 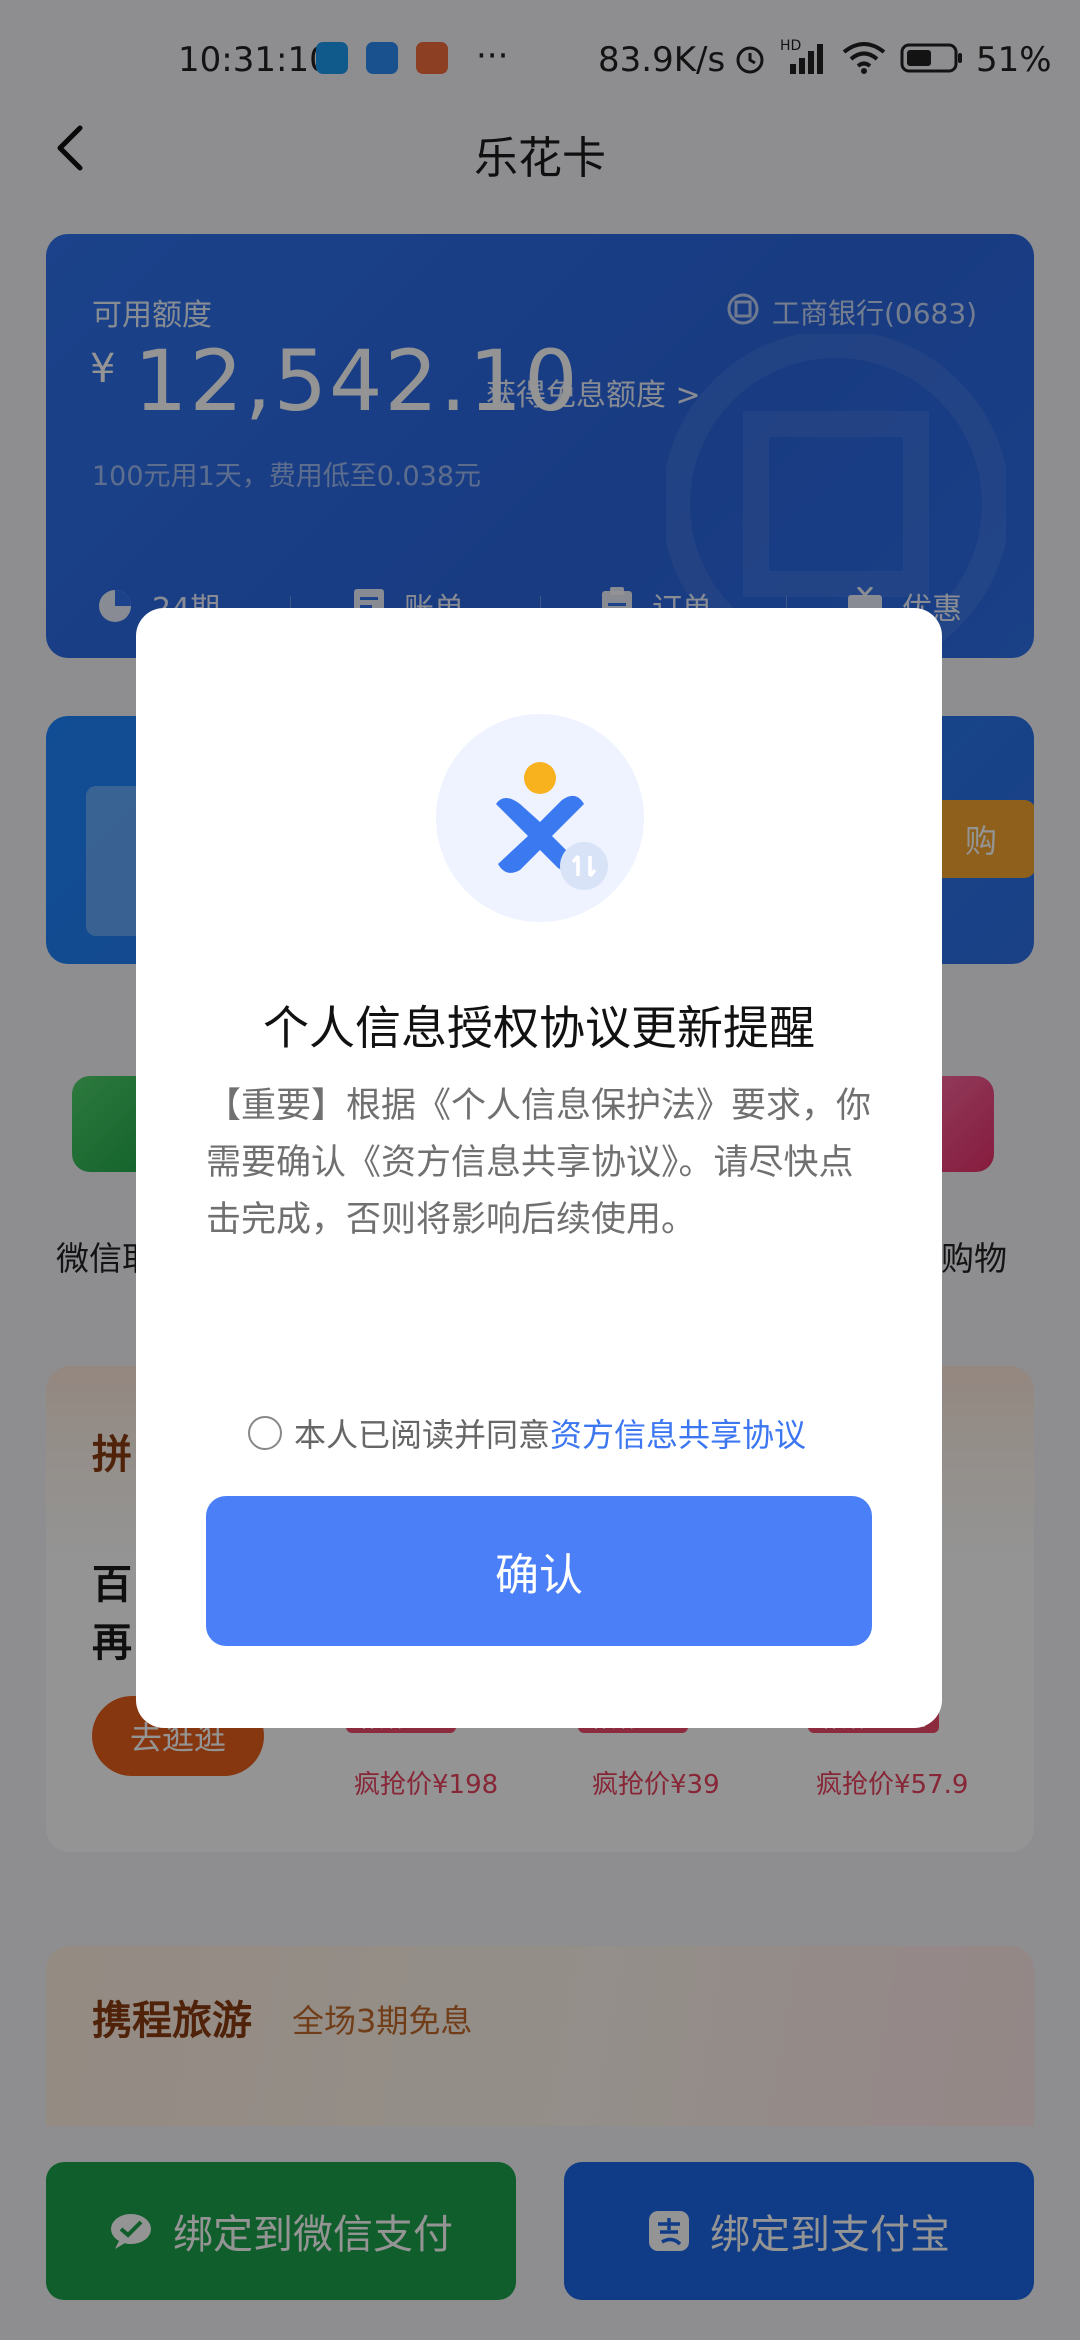 What do you see at coordinates (678, 1433) in the screenshot?
I see `agreement-link: 资方信息共享协议` at bounding box center [678, 1433].